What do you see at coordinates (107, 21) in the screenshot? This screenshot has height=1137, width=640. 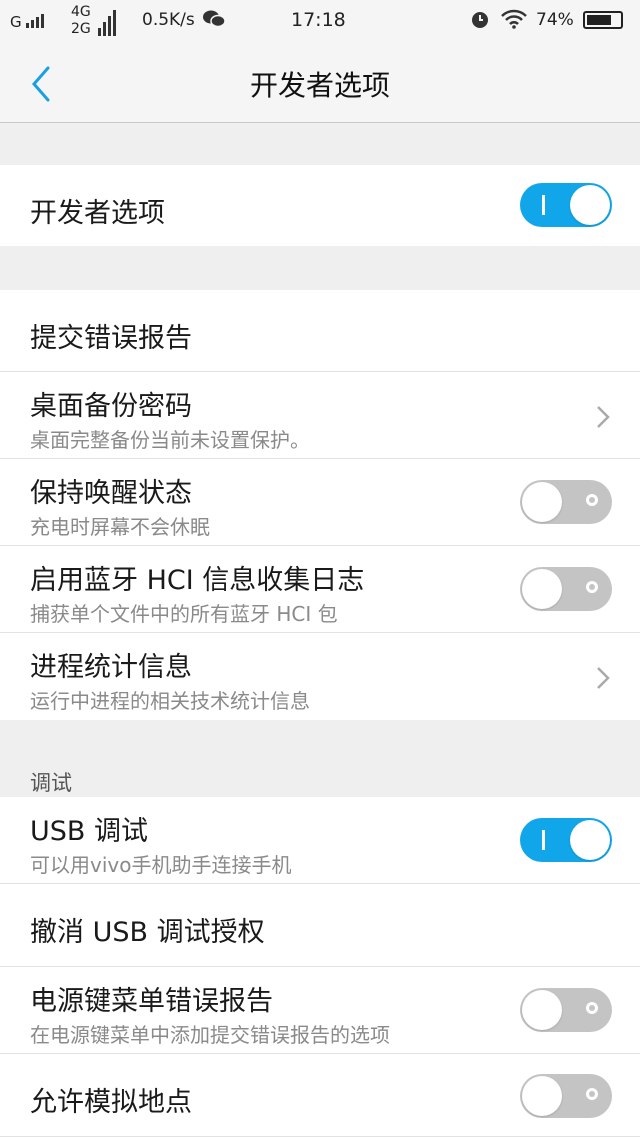 I see `dual-signal-icon` at bounding box center [107, 21].